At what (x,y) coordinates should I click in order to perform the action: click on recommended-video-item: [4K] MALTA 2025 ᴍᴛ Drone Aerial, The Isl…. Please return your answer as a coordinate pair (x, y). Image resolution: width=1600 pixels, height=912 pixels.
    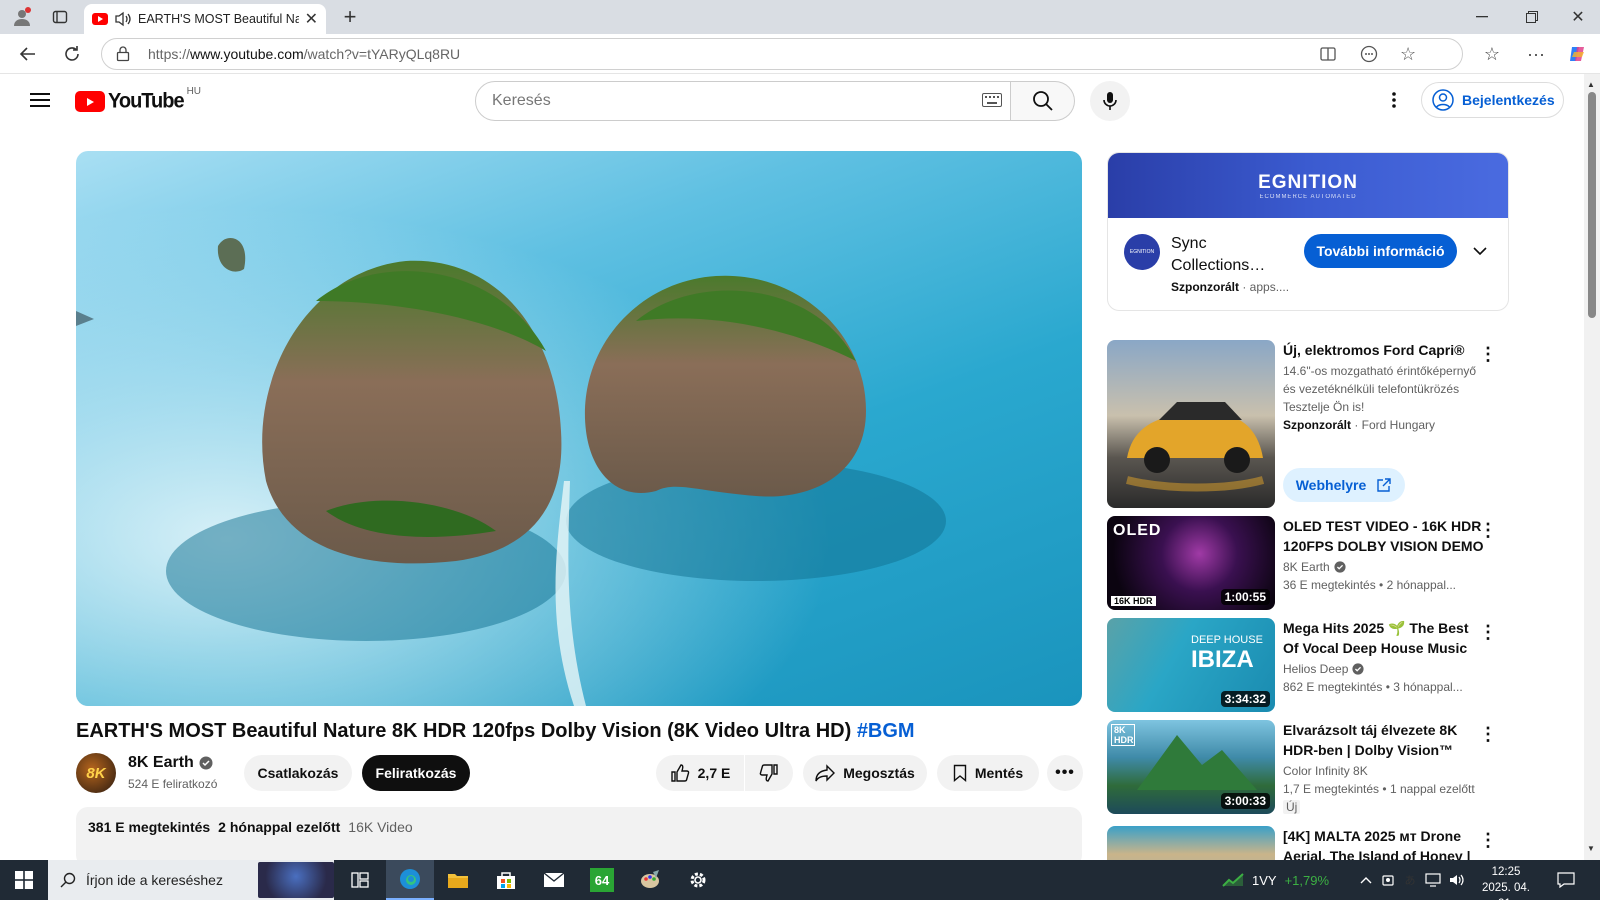
    Looking at the image, I should click on (1308, 843).